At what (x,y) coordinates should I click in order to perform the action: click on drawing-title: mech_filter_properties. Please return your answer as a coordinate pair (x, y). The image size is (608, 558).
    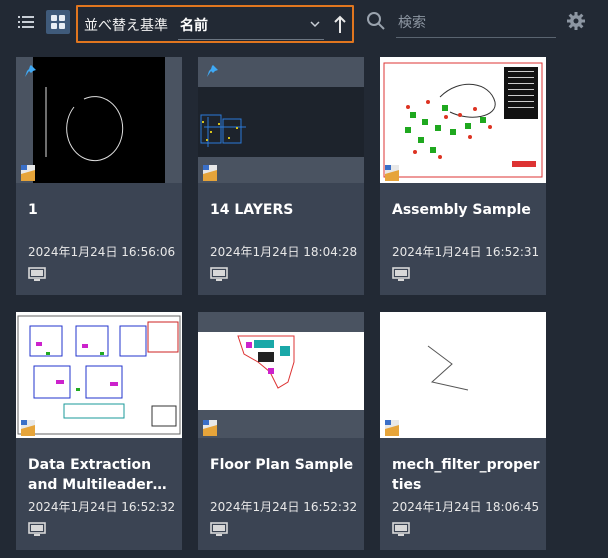
    Looking at the image, I should click on (466, 475).